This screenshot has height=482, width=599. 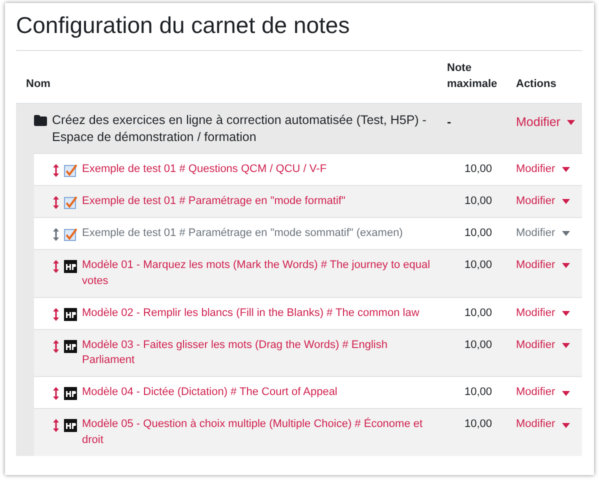 What do you see at coordinates (299, 31) in the screenshot?
I see `page-title: Configuration du carnet de notes` at bounding box center [299, 31].